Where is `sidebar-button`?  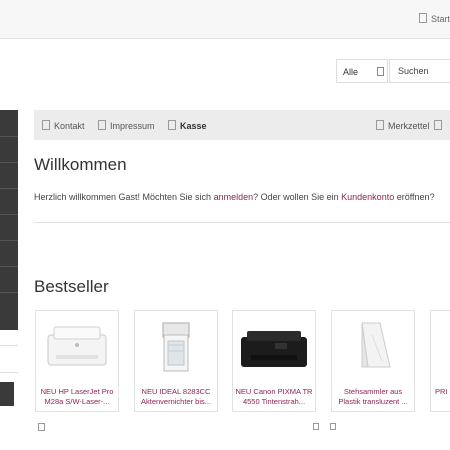
sidebar-button is located at coordinates (7, 394).